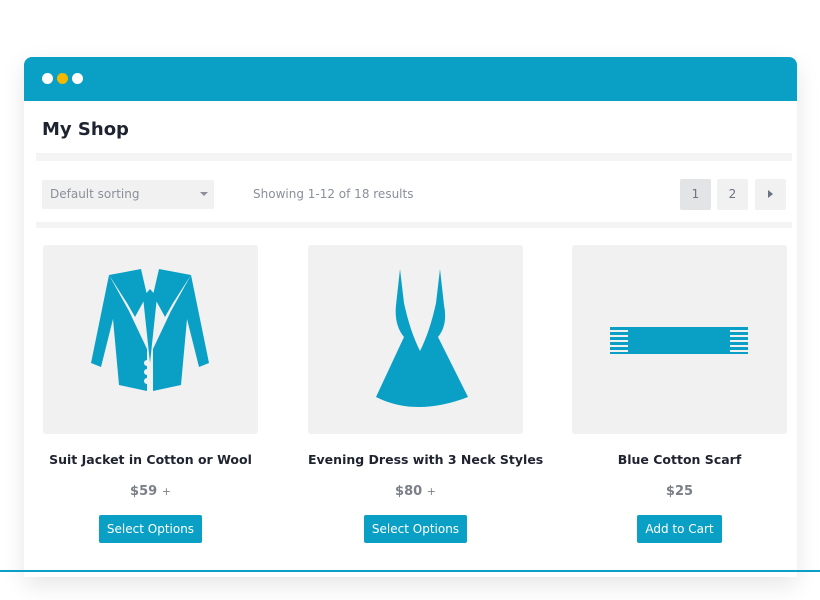 The height and width of the screenshot is (600, 820). Describe the element at coordinates (204, 194) in the screenshot. I see `caret-down-icon` at that location.